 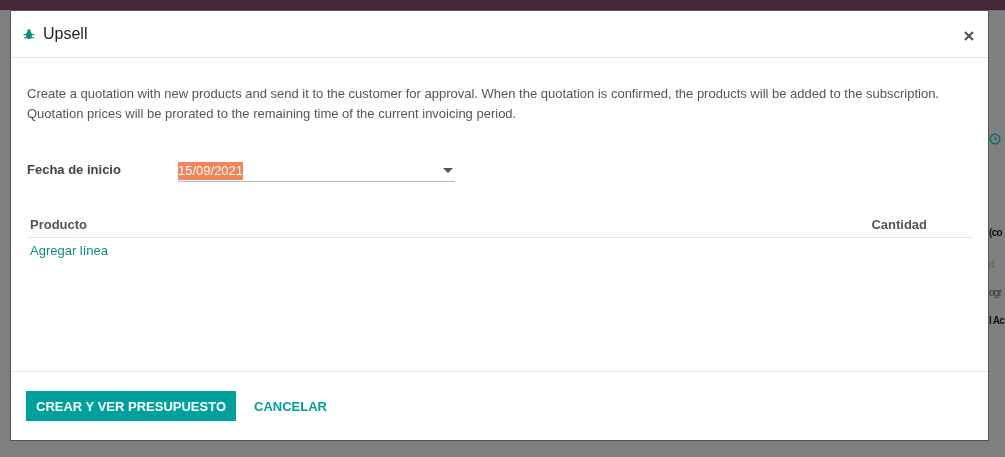 What do you see at coordinates (899, 224) in the screenshot?
I see `column-header: Cantidad` at bounding box center [899, 224].